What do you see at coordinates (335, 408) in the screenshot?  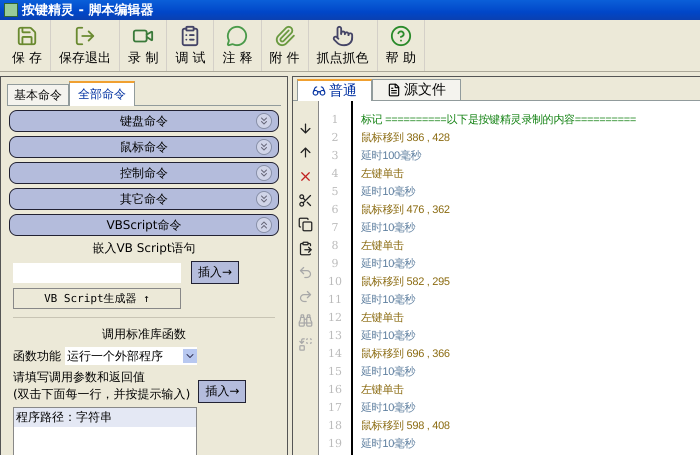 I see `line-number: 17` at bounding box center [335, 408].